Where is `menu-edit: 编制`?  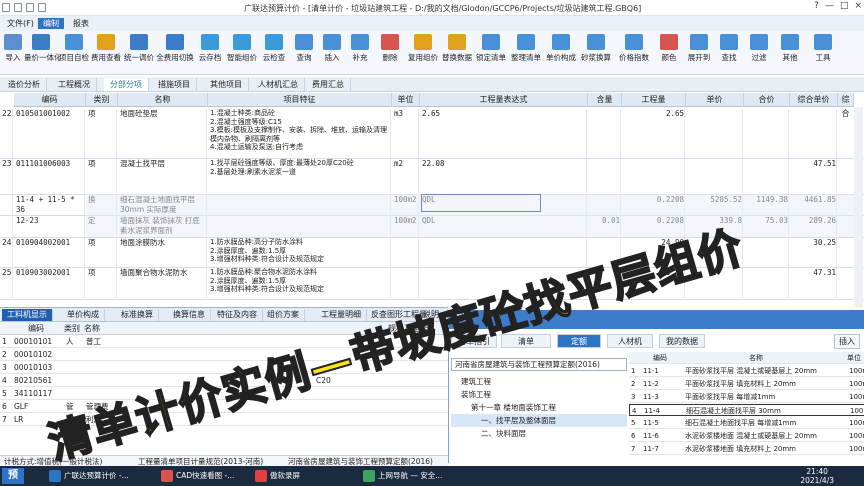
menu-edit: 编制 is located at coordinates (51, 23).